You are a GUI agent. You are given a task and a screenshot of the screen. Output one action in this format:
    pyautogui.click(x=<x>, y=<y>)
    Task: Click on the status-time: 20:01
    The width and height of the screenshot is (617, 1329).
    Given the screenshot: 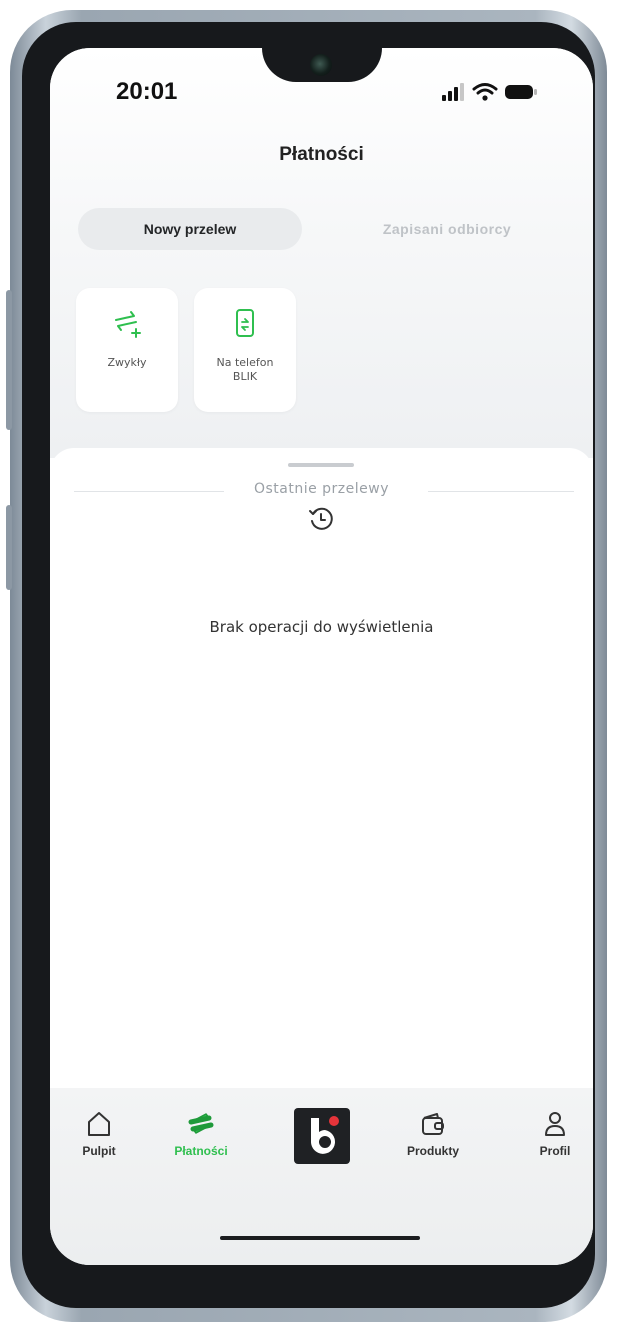 What is the action you would take?
    pyautogui.click(x=147, y=91)
    